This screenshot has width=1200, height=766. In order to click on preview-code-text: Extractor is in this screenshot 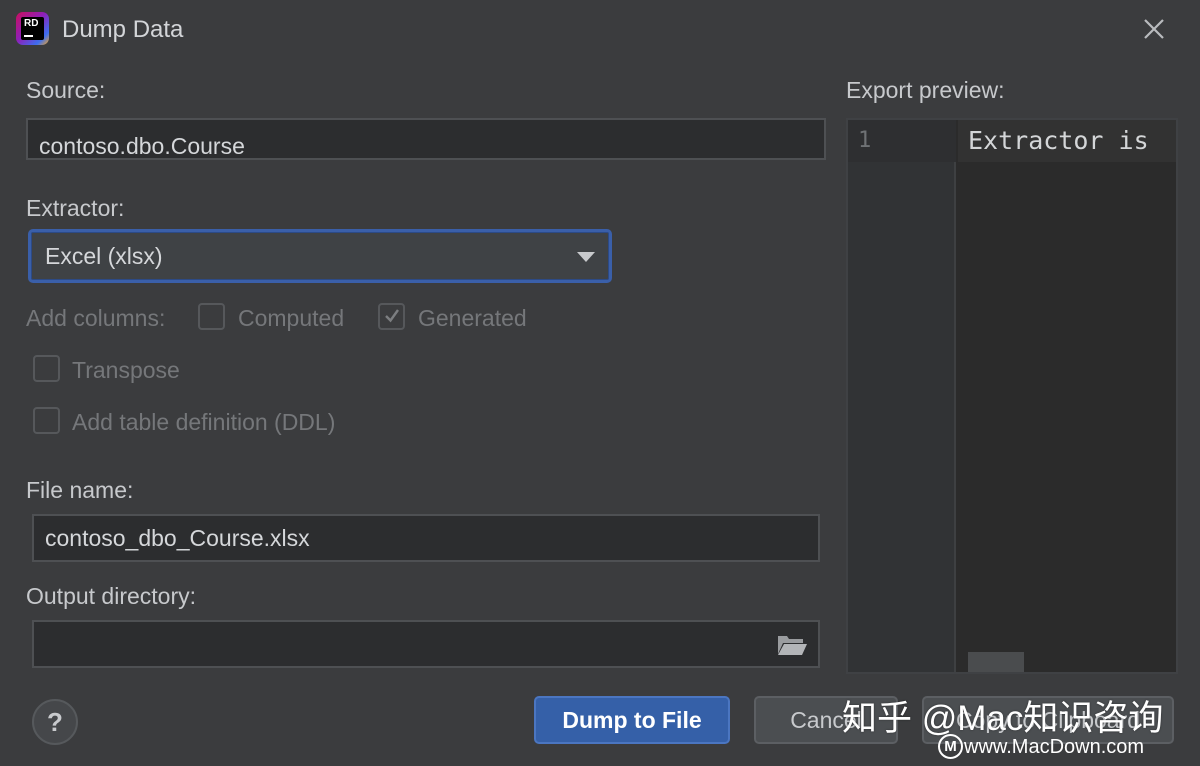, I will do `click(1058, 140)`.